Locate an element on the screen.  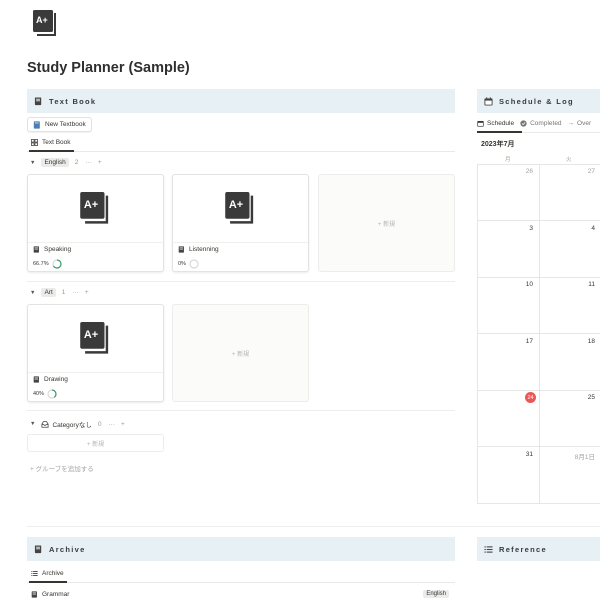
calendar-day-today: 24 is located at coordinates (530, 397).